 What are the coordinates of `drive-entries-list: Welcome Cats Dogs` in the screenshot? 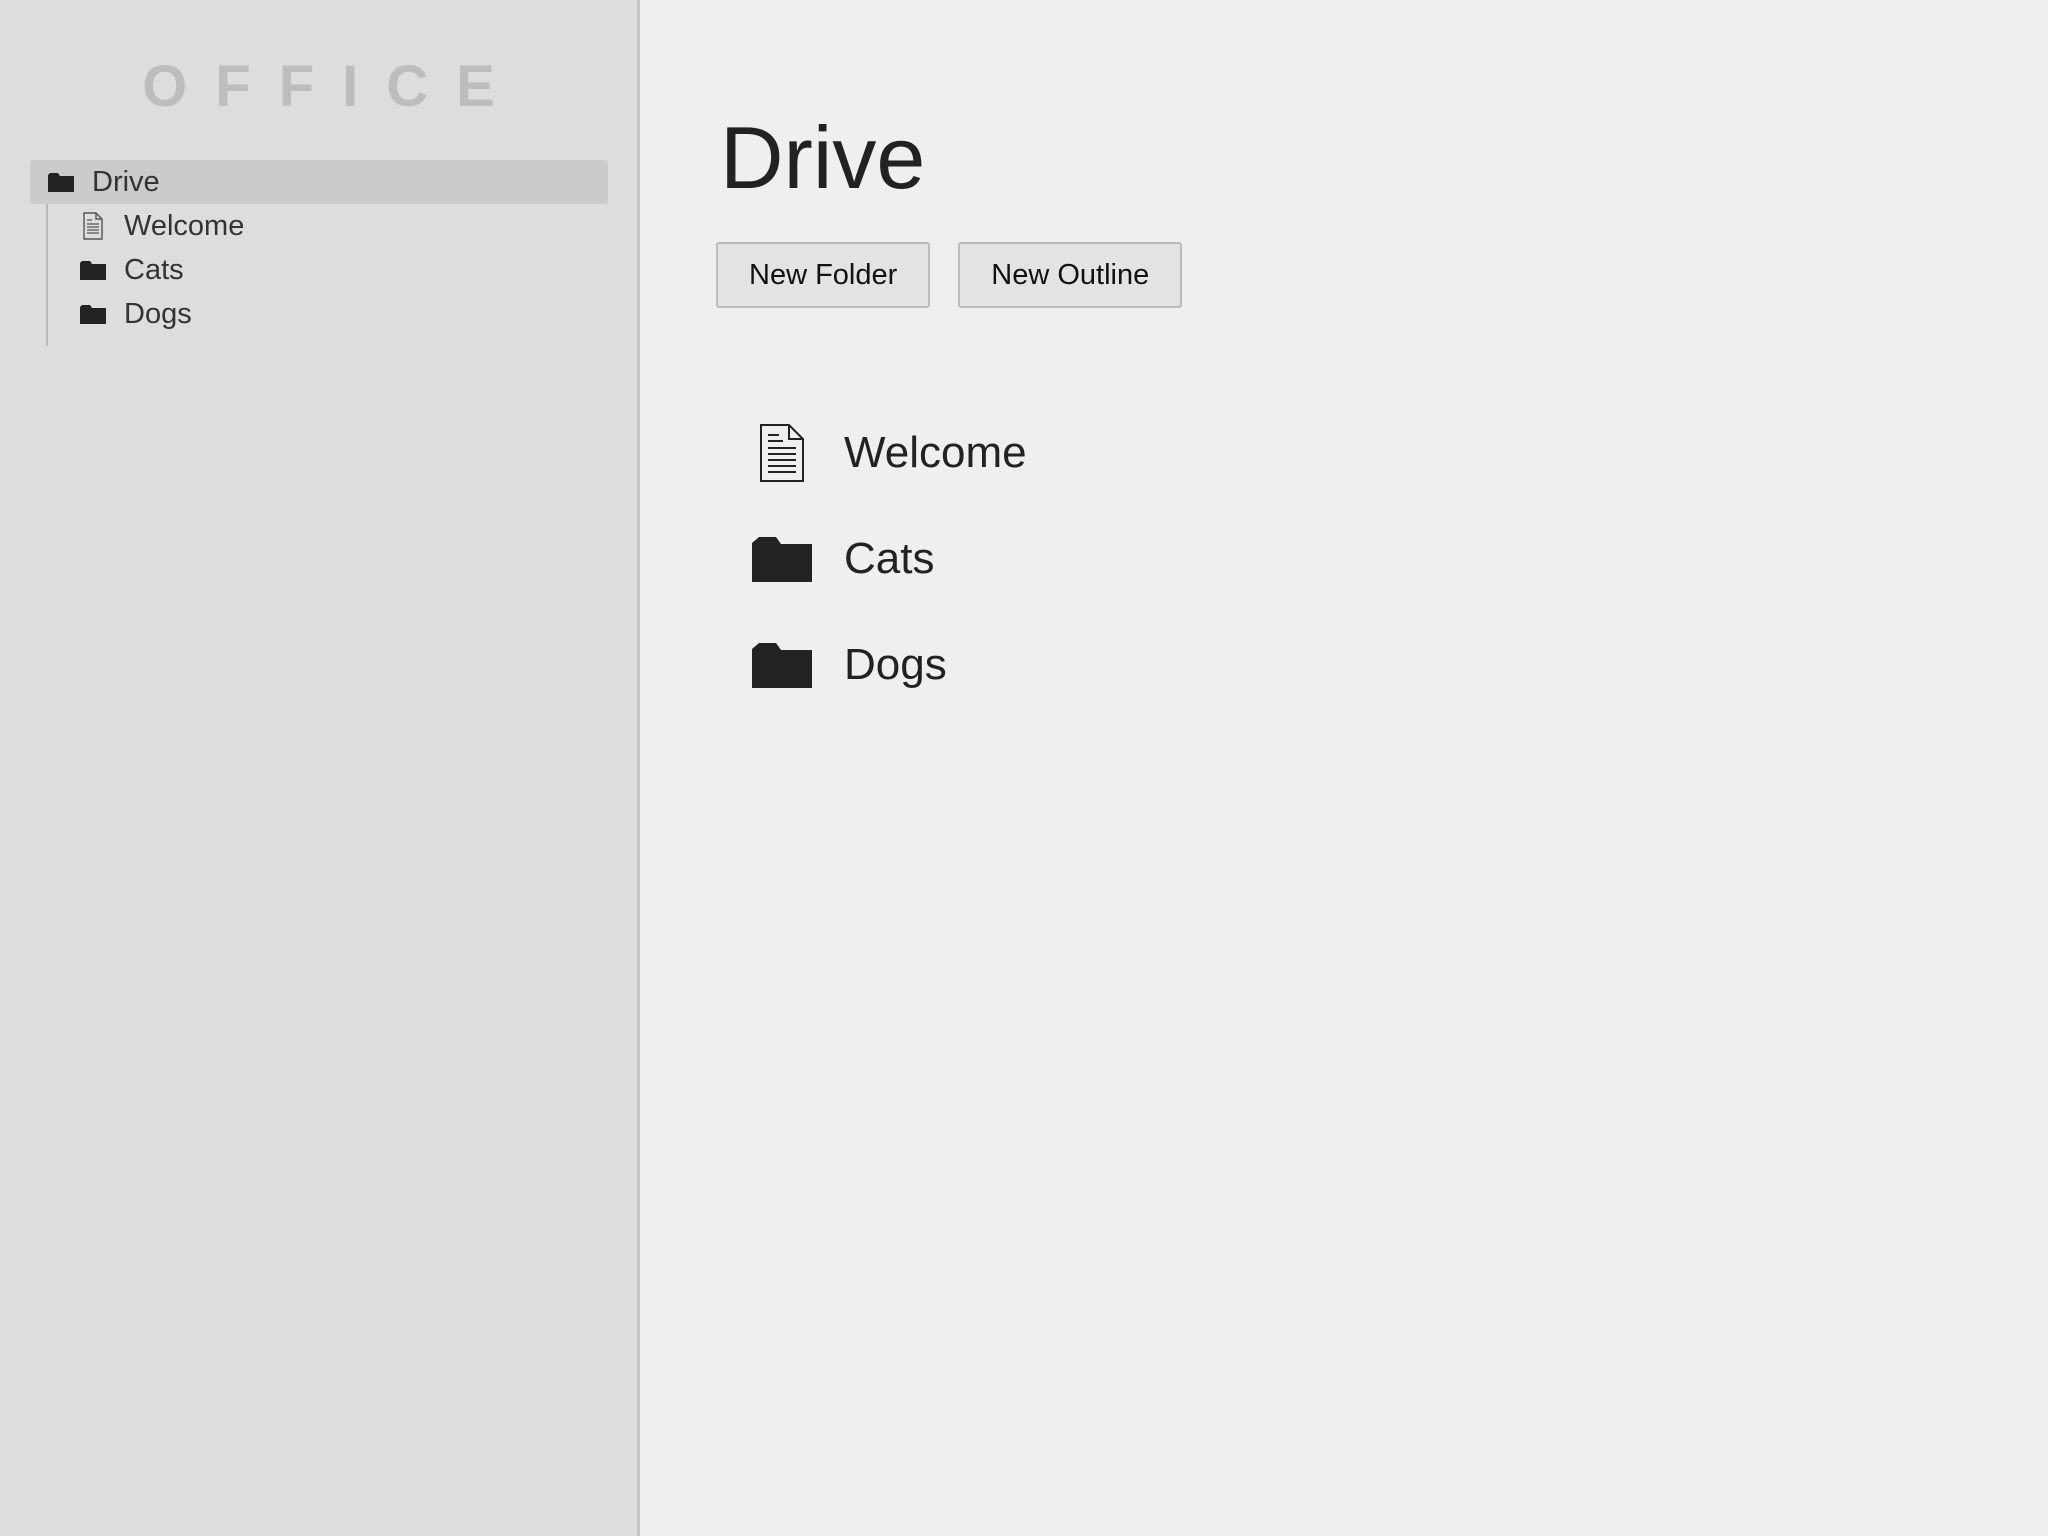 It's located at (888, 559).